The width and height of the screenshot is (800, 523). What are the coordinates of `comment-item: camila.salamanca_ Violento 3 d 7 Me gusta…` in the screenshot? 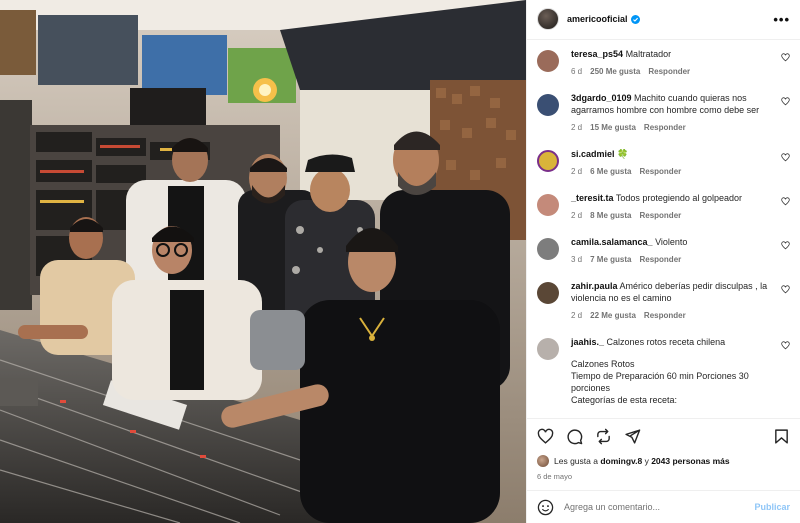 It's located at (663, 251).